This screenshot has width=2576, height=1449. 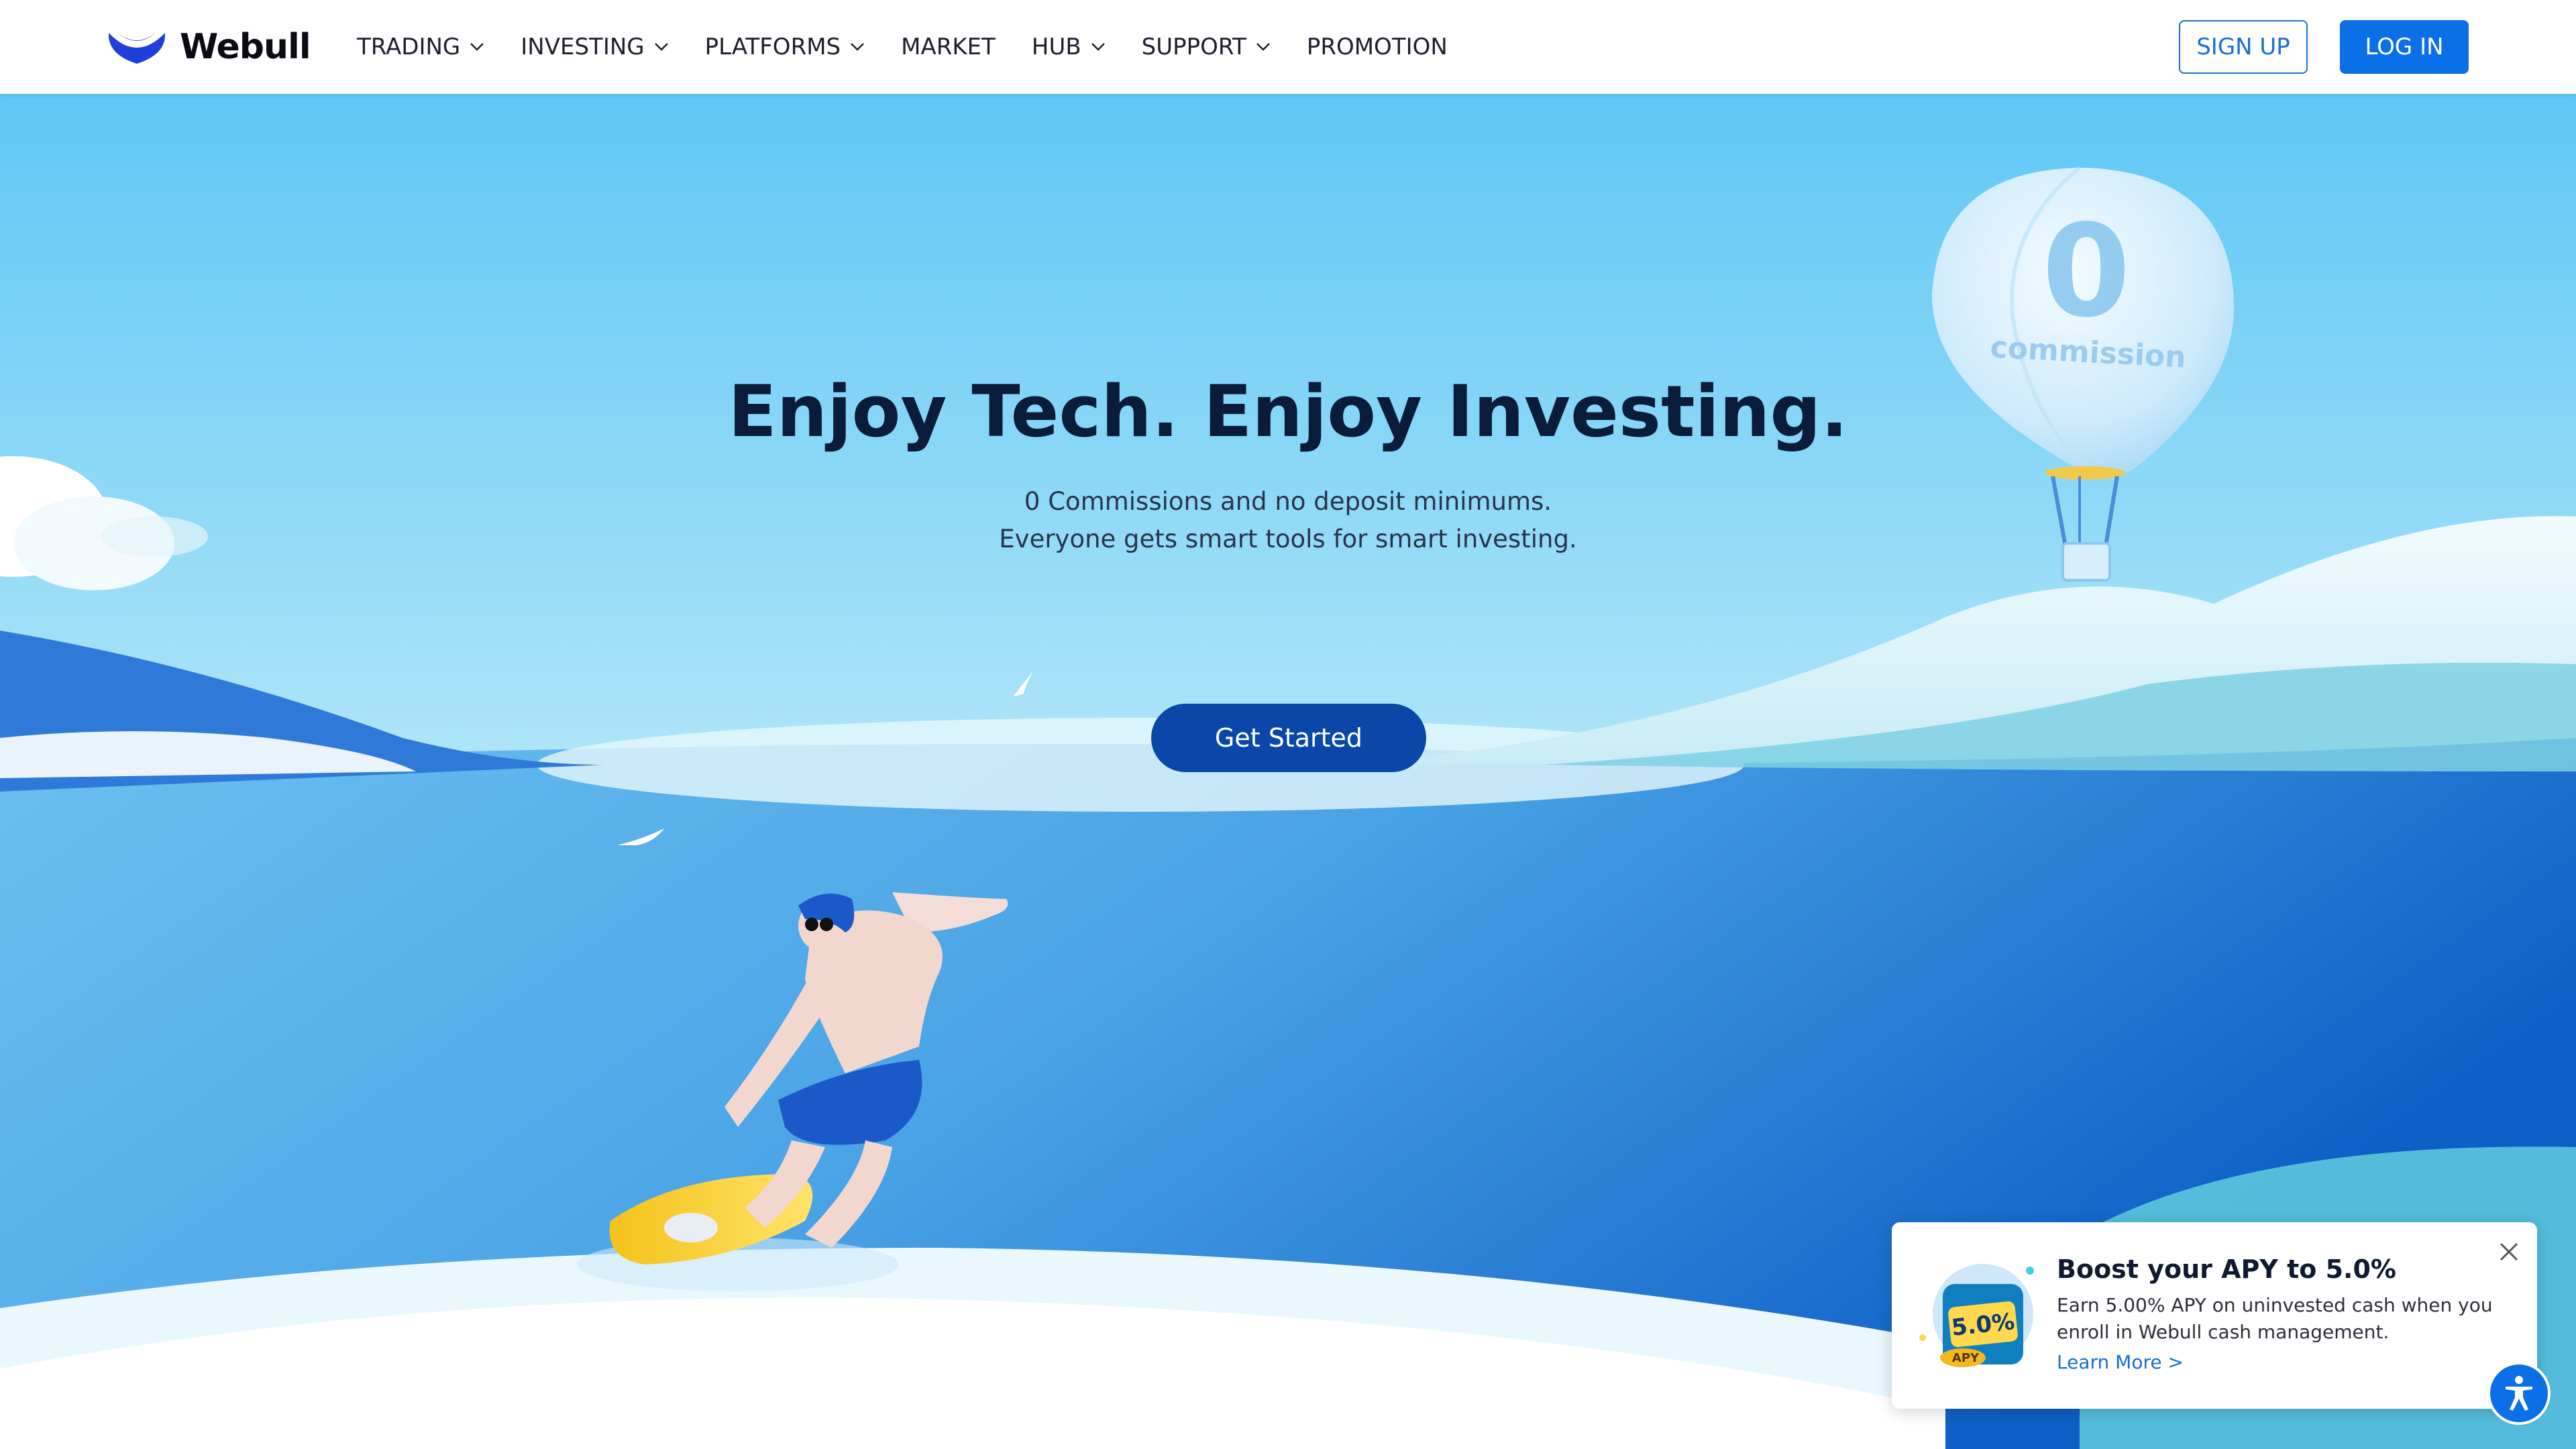 What do you see at coordinates (2509, 1251) in the screenshot?
I see `close-icon` at bounding box center [2509, 1251].